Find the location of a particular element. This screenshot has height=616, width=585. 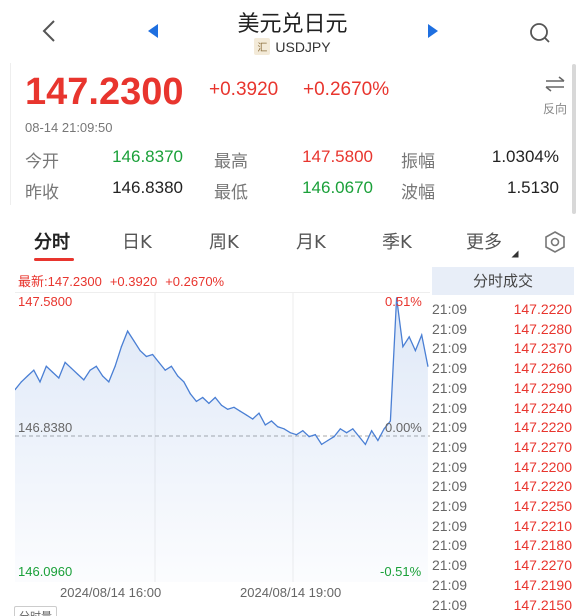

top-nav-bar: 美元兑日元 汇 USDJPY is located at coordinates (292, 31).